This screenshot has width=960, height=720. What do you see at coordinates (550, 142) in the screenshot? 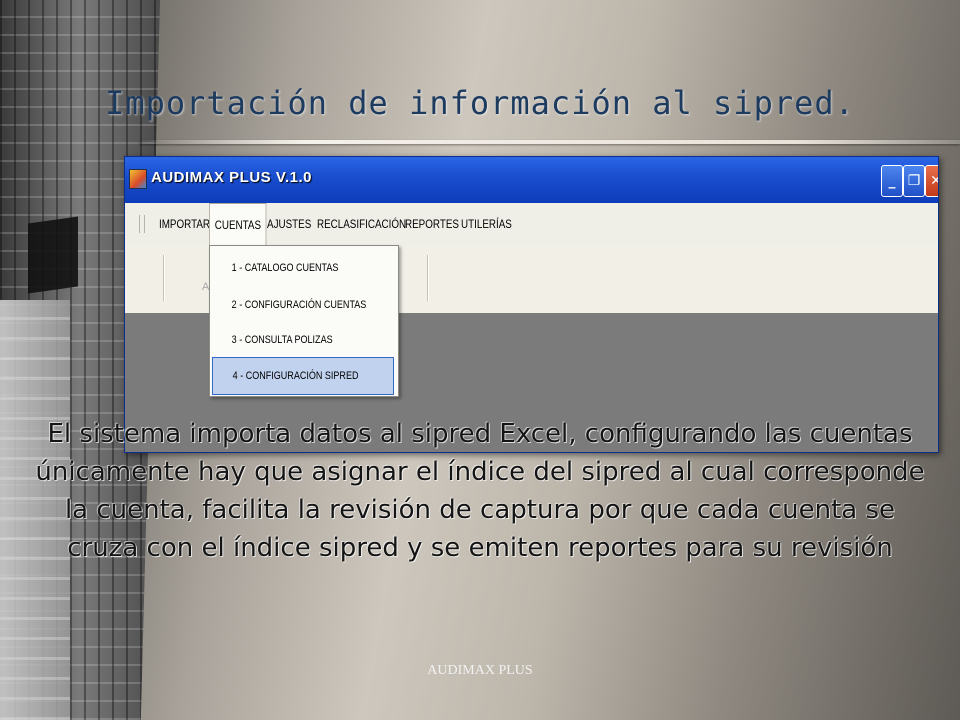
I see `title-divider` at bounding box center [550, 142].